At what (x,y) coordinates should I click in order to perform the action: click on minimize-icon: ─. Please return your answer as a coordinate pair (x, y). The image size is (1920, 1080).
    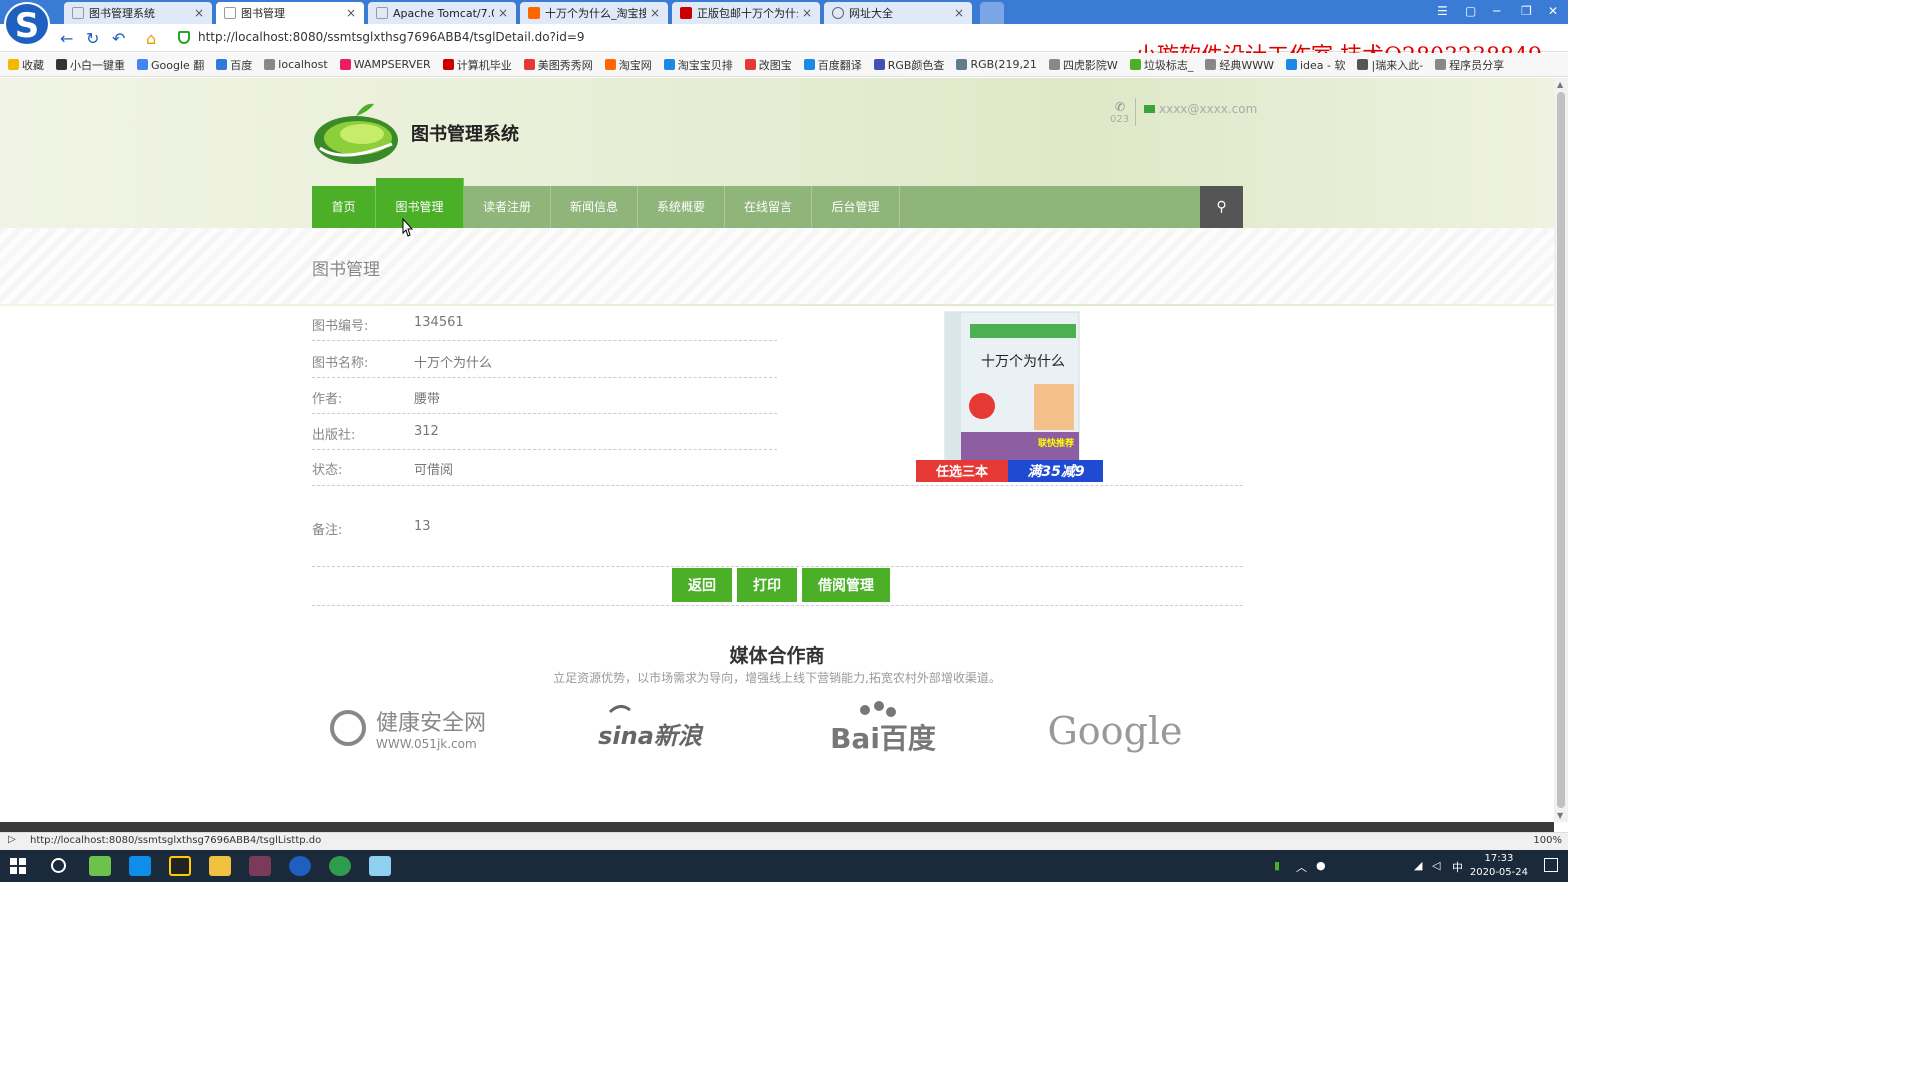
    Looking at the image, I should click on (1496, 11).